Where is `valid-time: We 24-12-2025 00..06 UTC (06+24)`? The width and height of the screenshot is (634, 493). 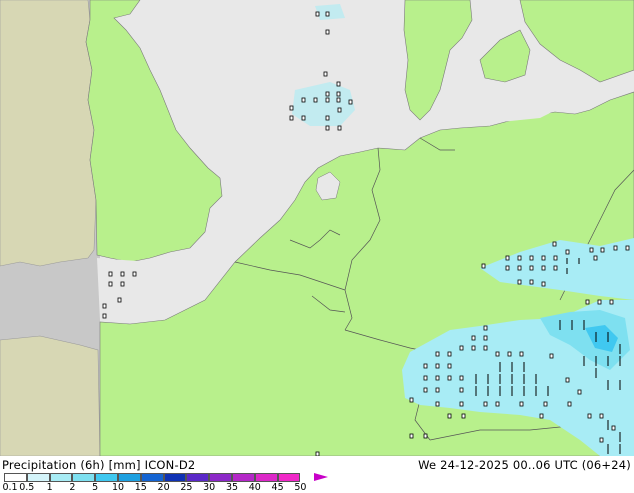
valid-time: We 24-12-2025 00..06 UTC (06+24) is located at coordinates (524, 465).